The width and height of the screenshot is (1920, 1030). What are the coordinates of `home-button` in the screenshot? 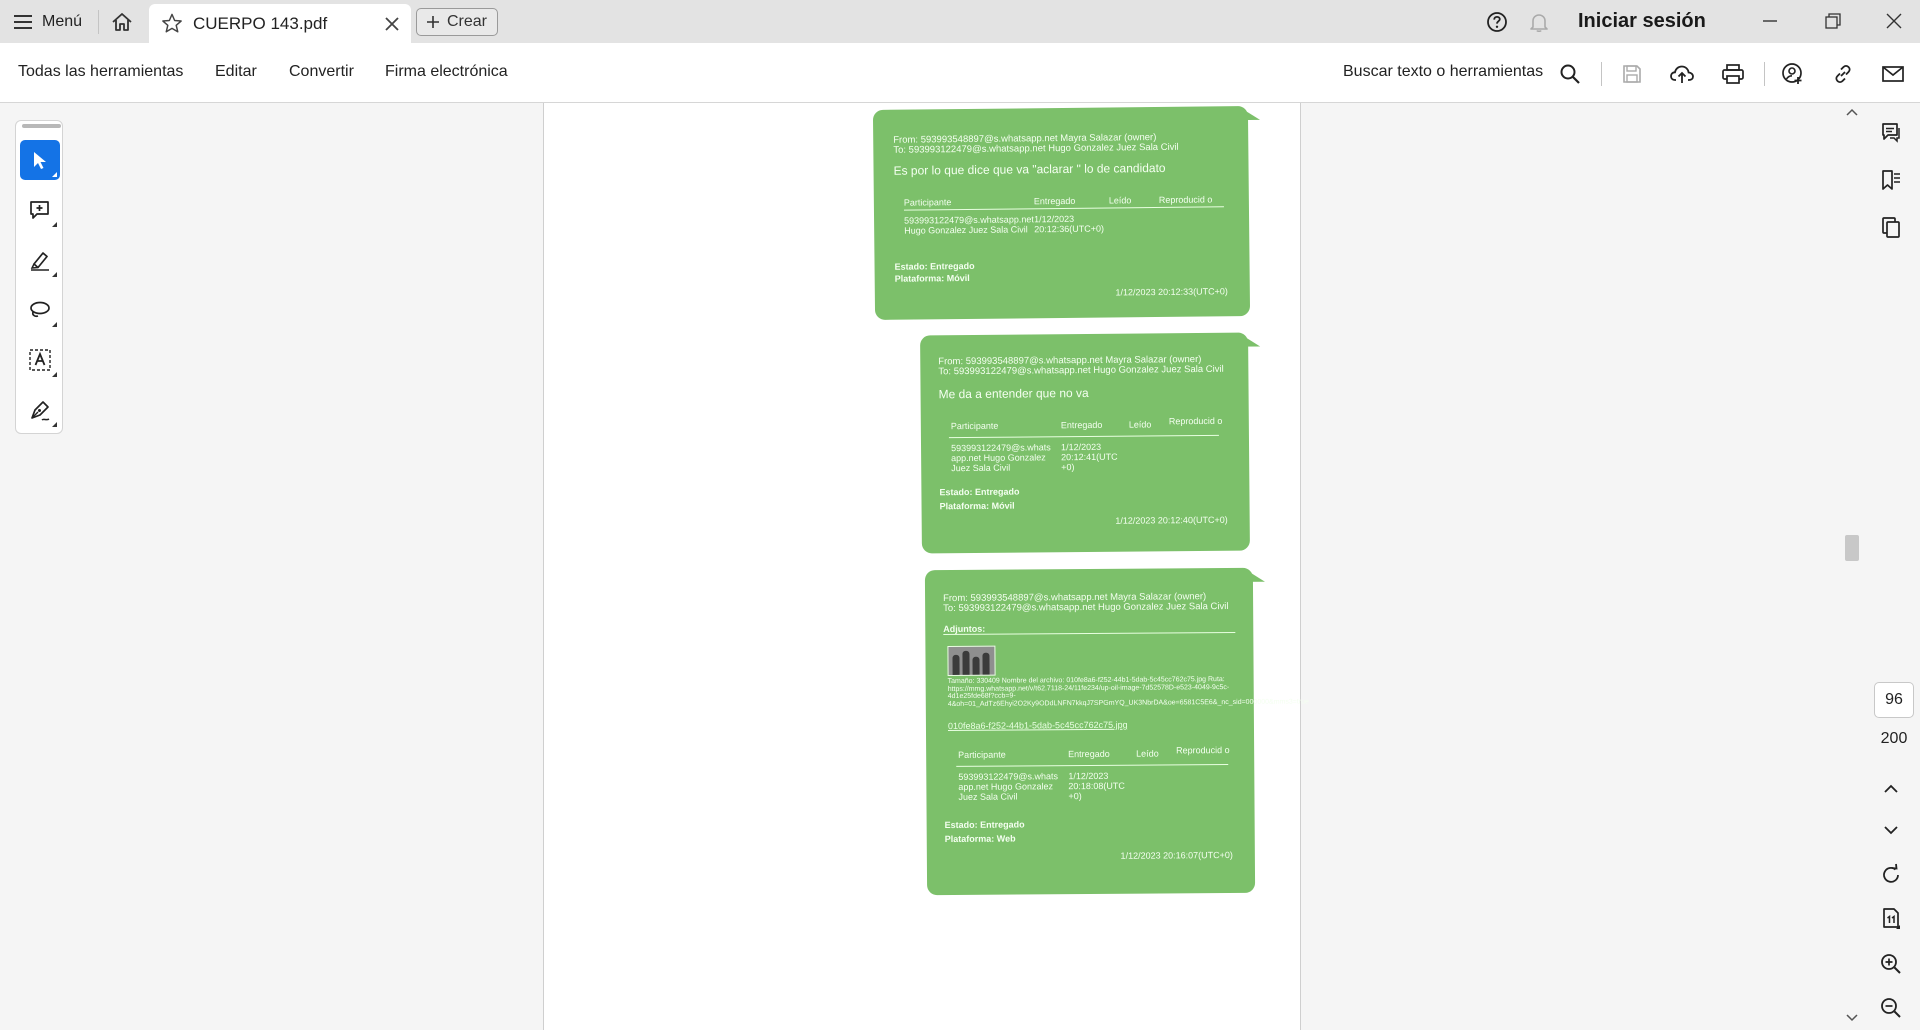 It's located at (122, 22).